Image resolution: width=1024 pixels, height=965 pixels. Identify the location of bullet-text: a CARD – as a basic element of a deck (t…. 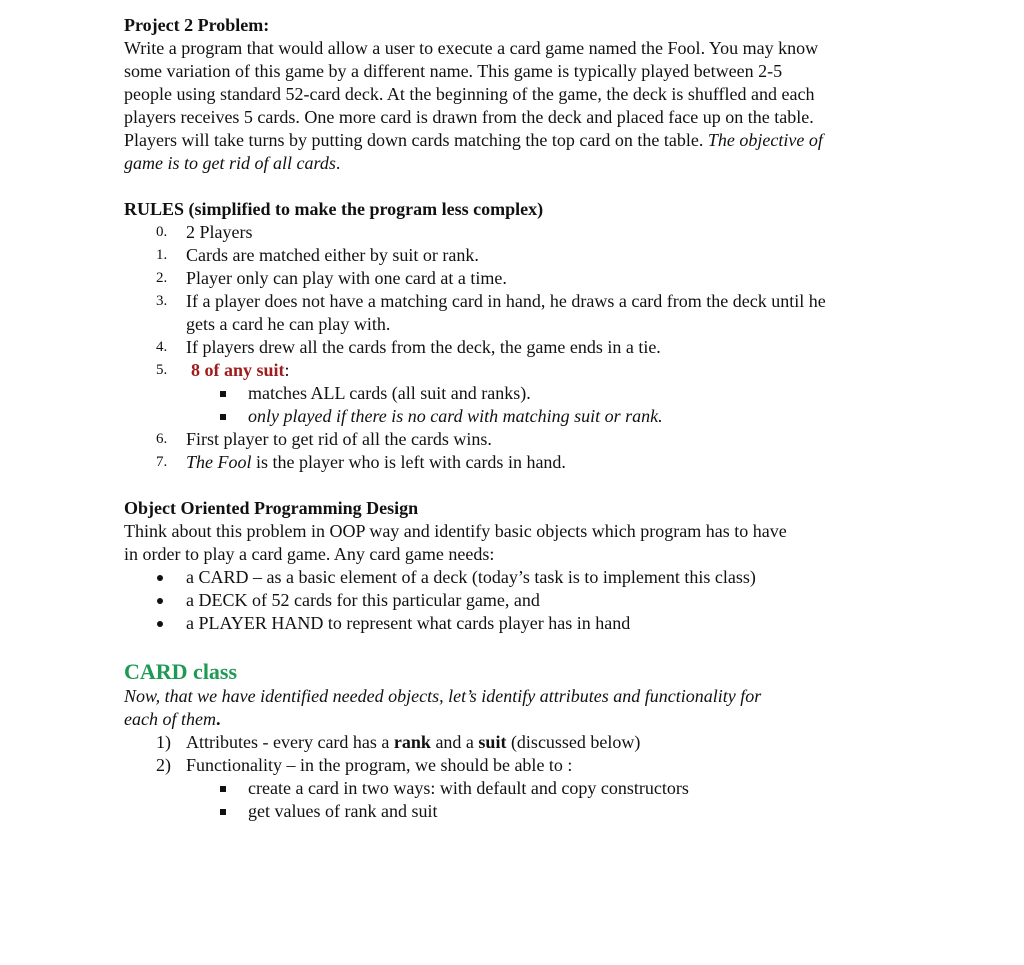
(471, 577).